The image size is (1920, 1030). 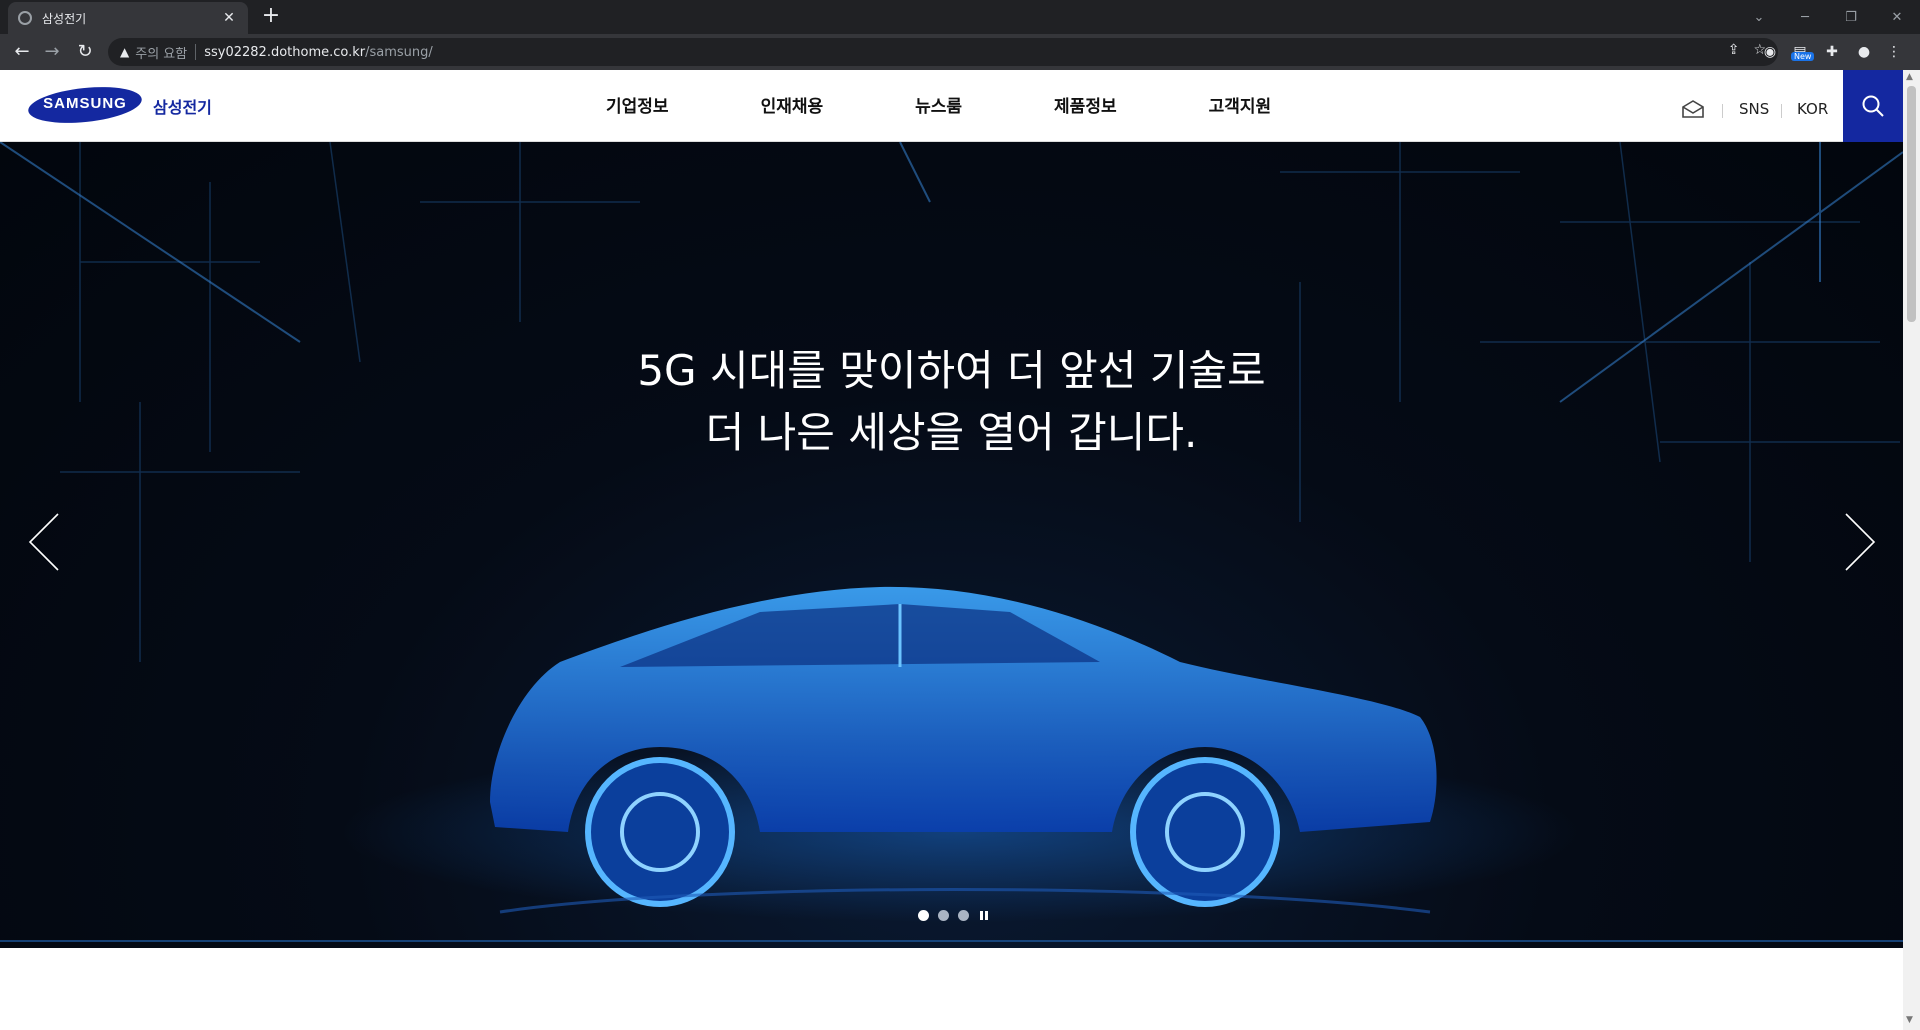 I want to click on minimize-icon: ─, so click(x=1805, y=17).